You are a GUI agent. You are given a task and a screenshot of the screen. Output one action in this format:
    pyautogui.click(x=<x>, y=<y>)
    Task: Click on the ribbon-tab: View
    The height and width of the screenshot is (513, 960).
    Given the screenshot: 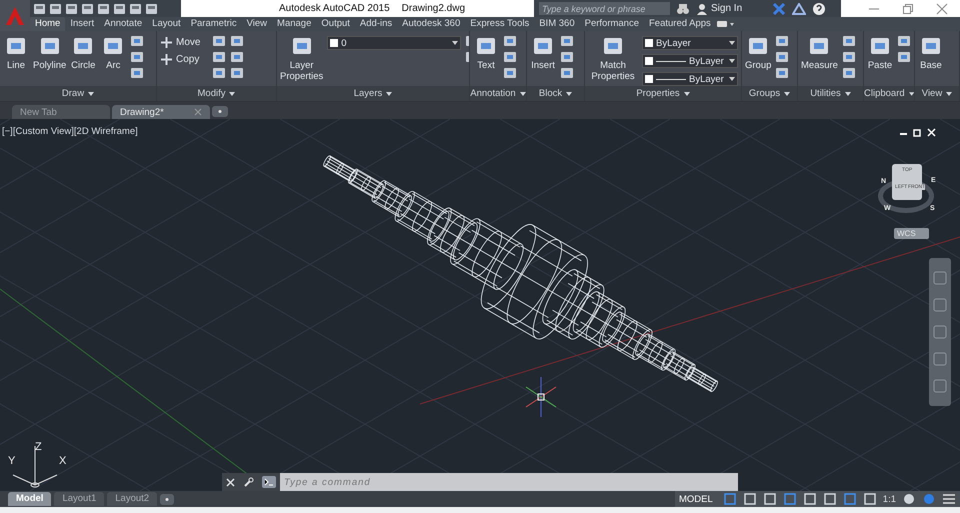 What is the action you would take?
    pyautogui.click(x=257, y=24)
    